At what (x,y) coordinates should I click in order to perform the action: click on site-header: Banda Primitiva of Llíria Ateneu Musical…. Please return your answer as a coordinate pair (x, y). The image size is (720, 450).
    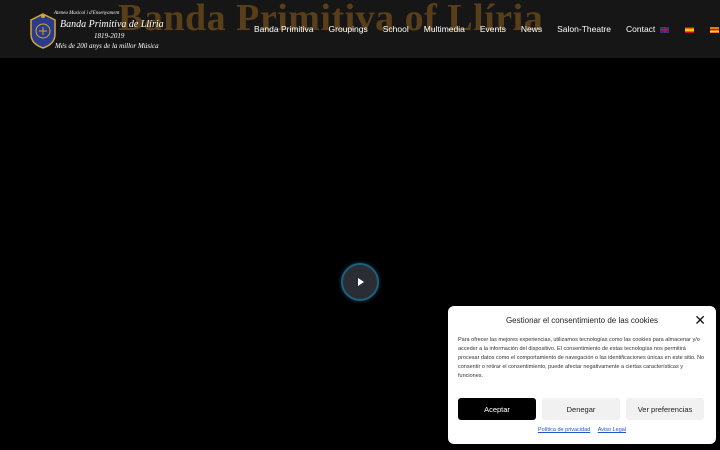
    Looking at the image, I should click on (360, 29).